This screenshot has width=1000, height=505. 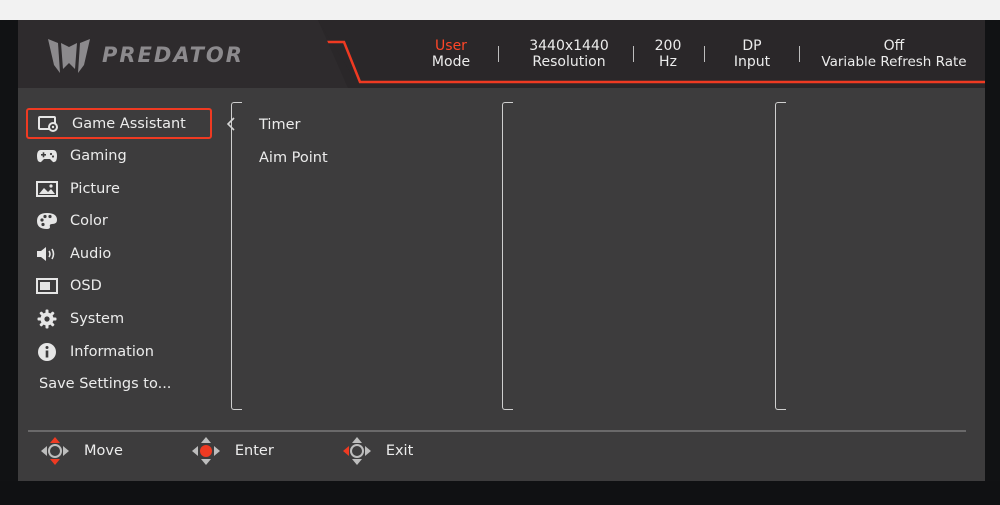 I want to click on menu-item-color: Color, so click(x=121, y=221).